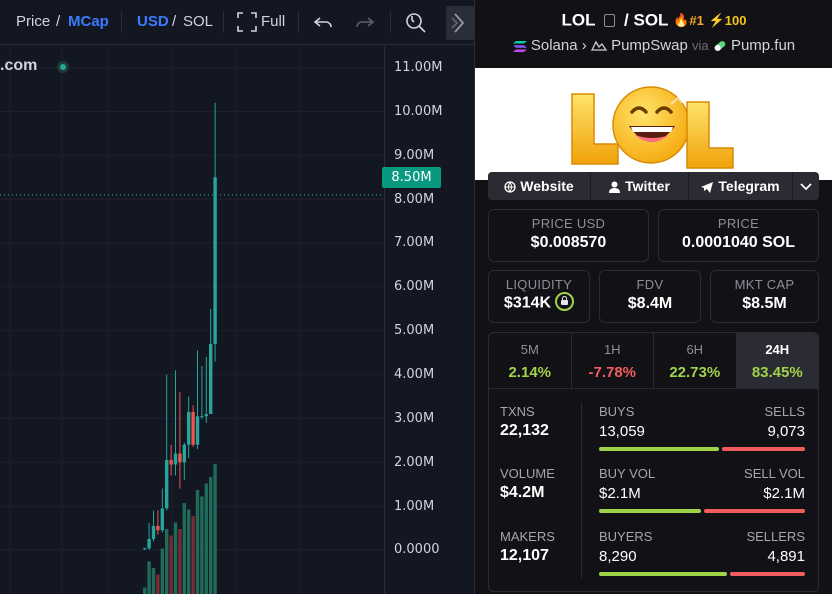 The image size is (832, 594). I want to click on axis-tick-label: 9.00M, so click(414, 155).